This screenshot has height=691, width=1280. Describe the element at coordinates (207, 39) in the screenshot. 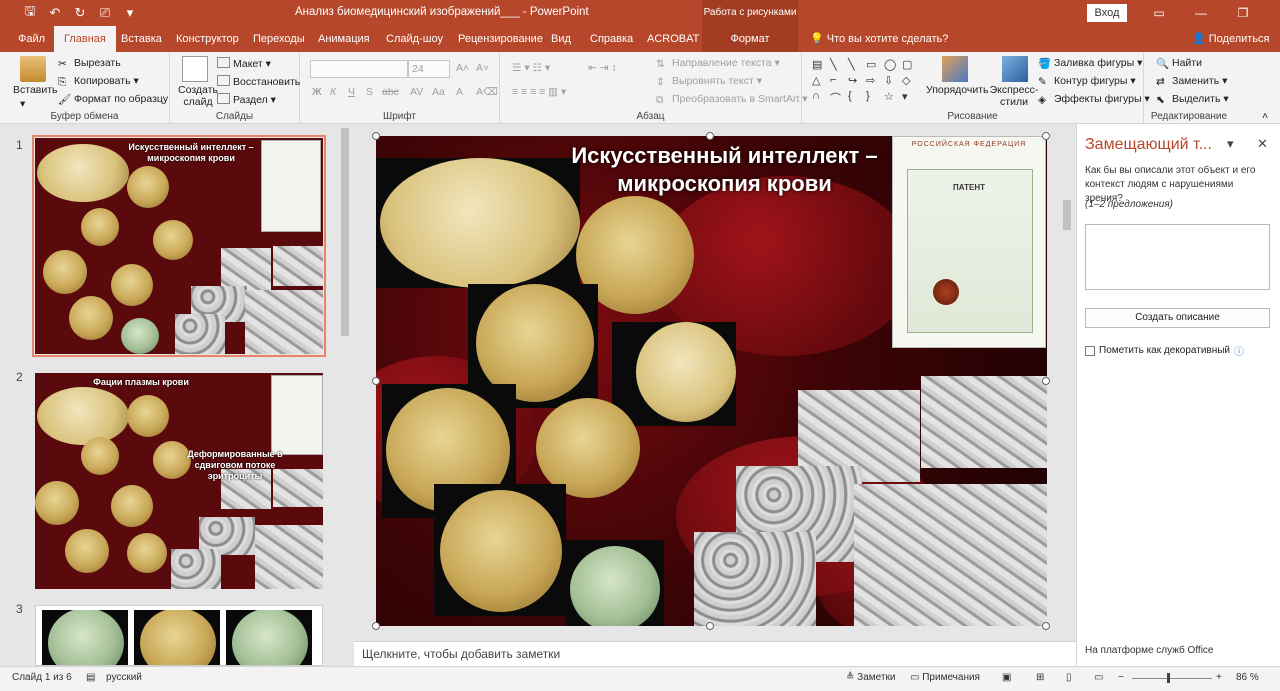

I see `tab-design: Конструктор` at that location.